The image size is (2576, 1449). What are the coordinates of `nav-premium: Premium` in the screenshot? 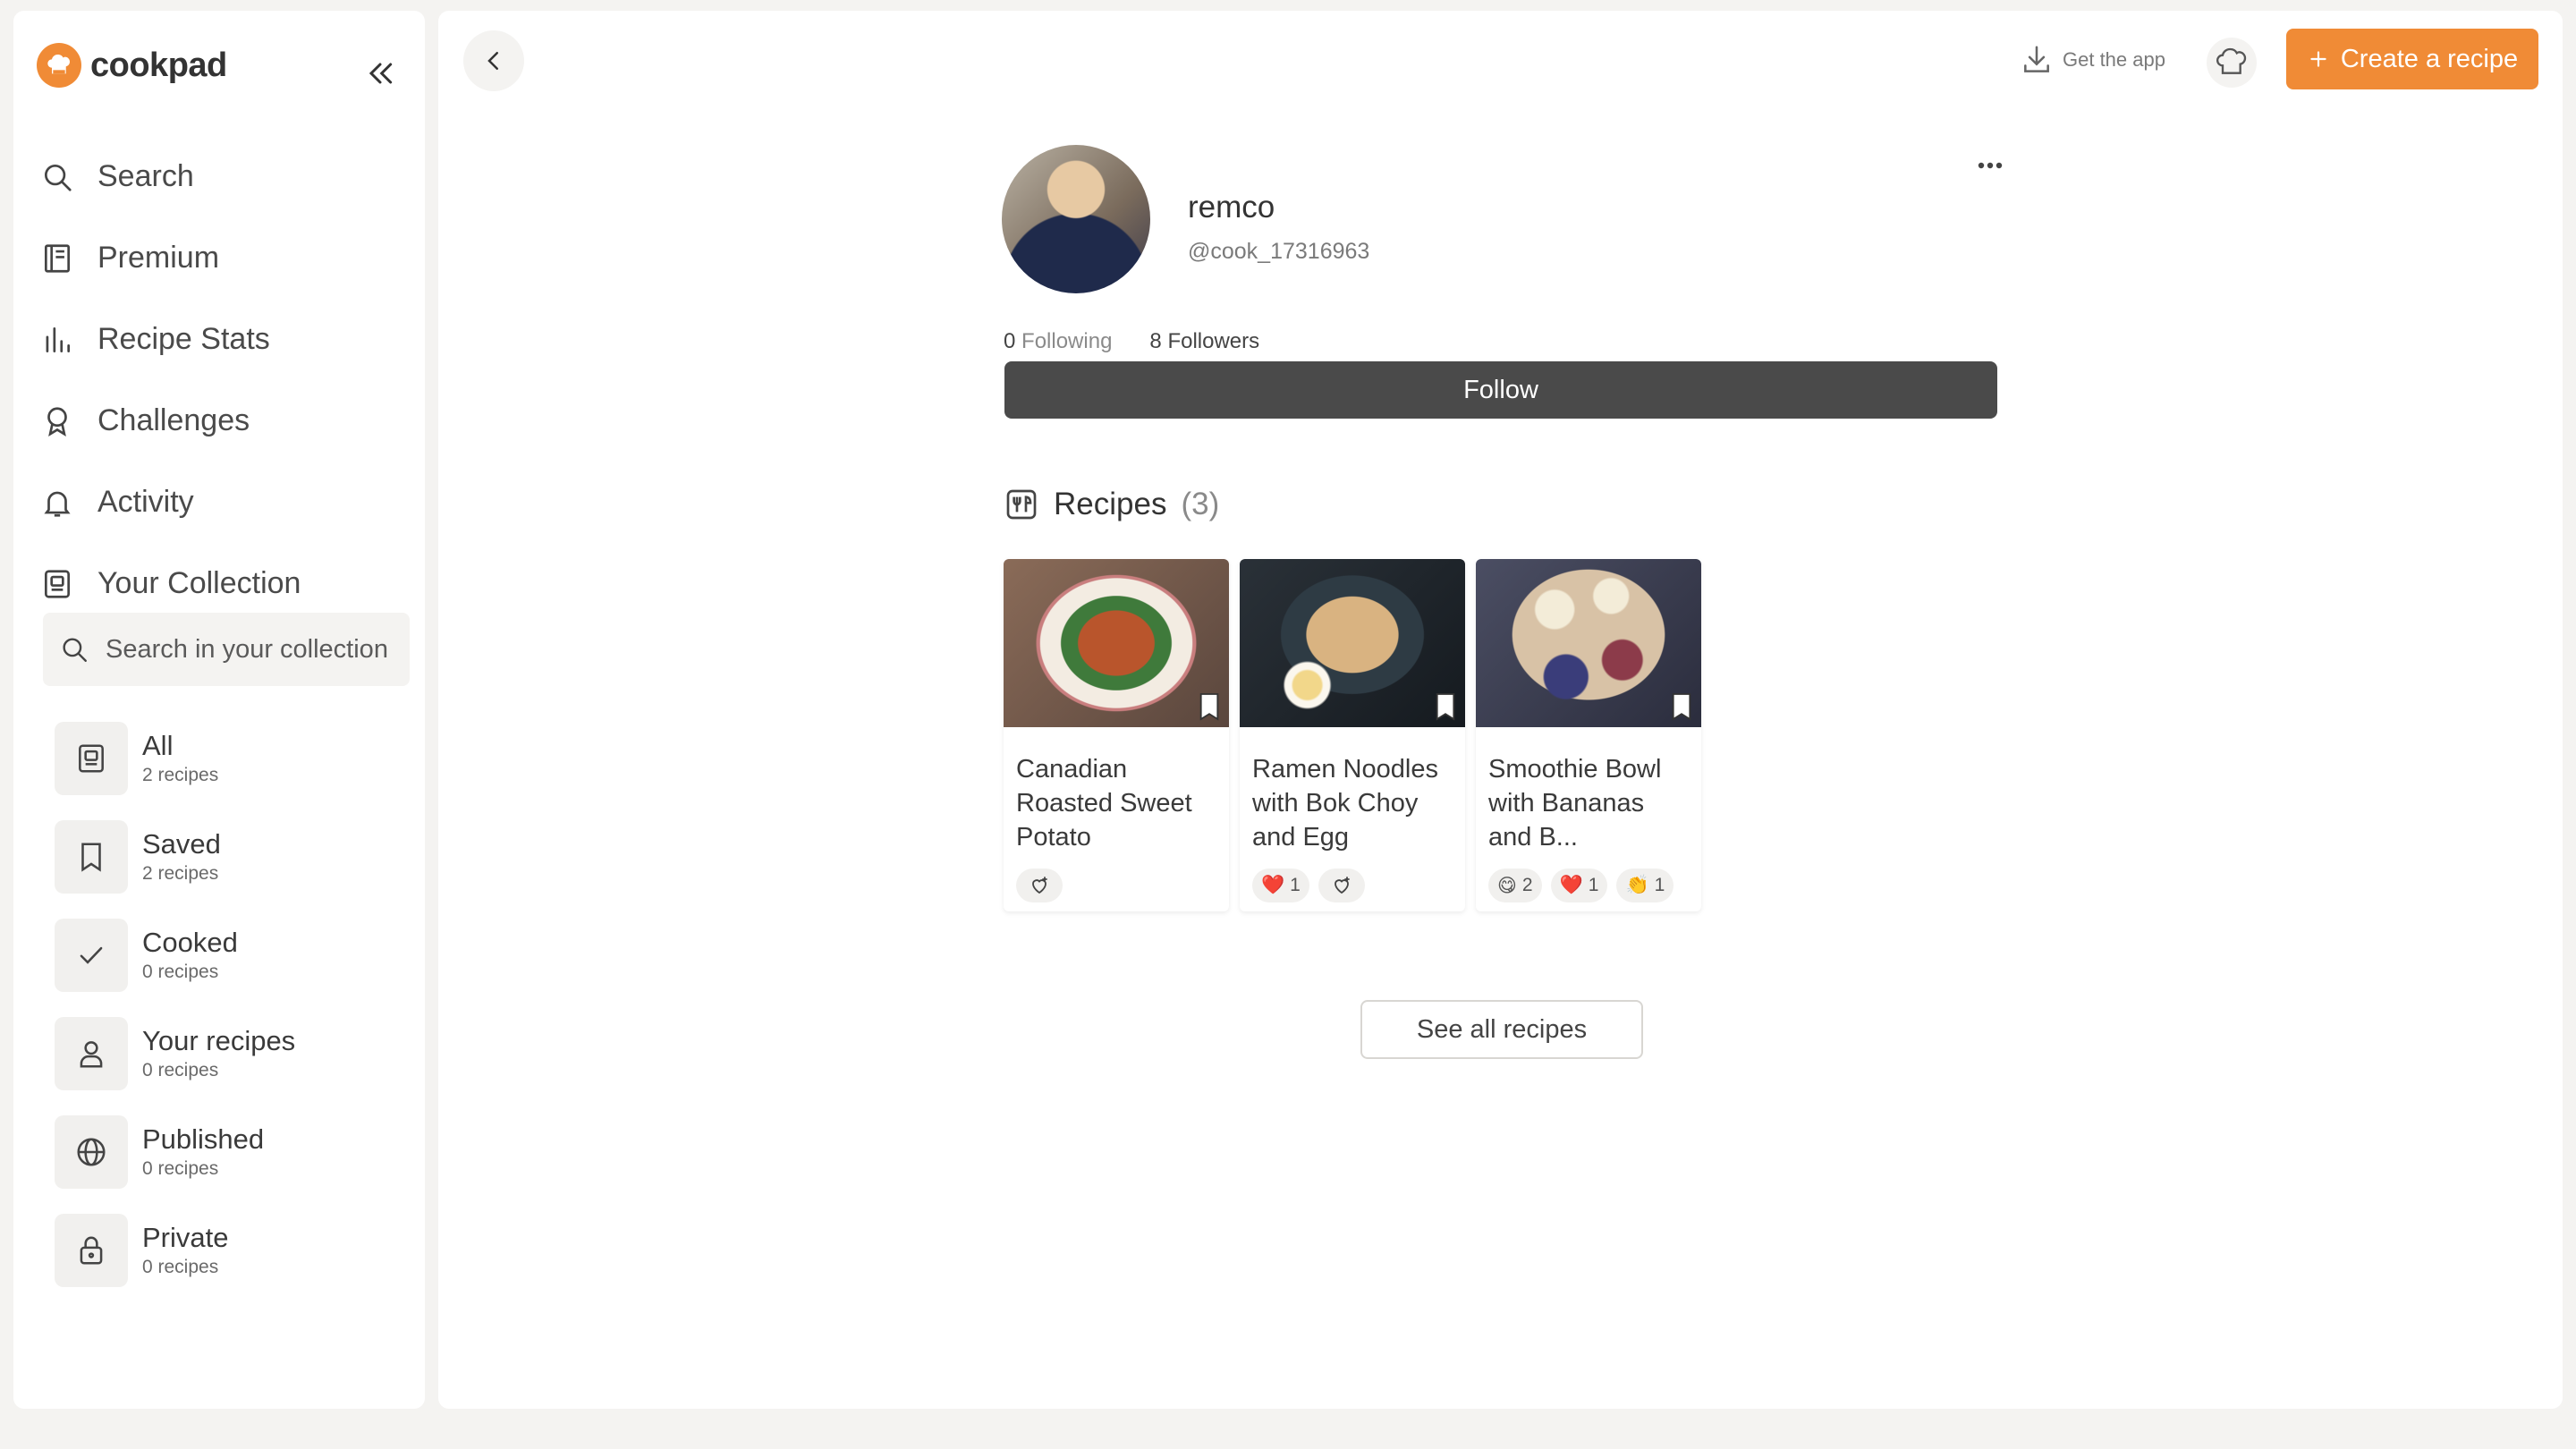 It's located at (223, 258).